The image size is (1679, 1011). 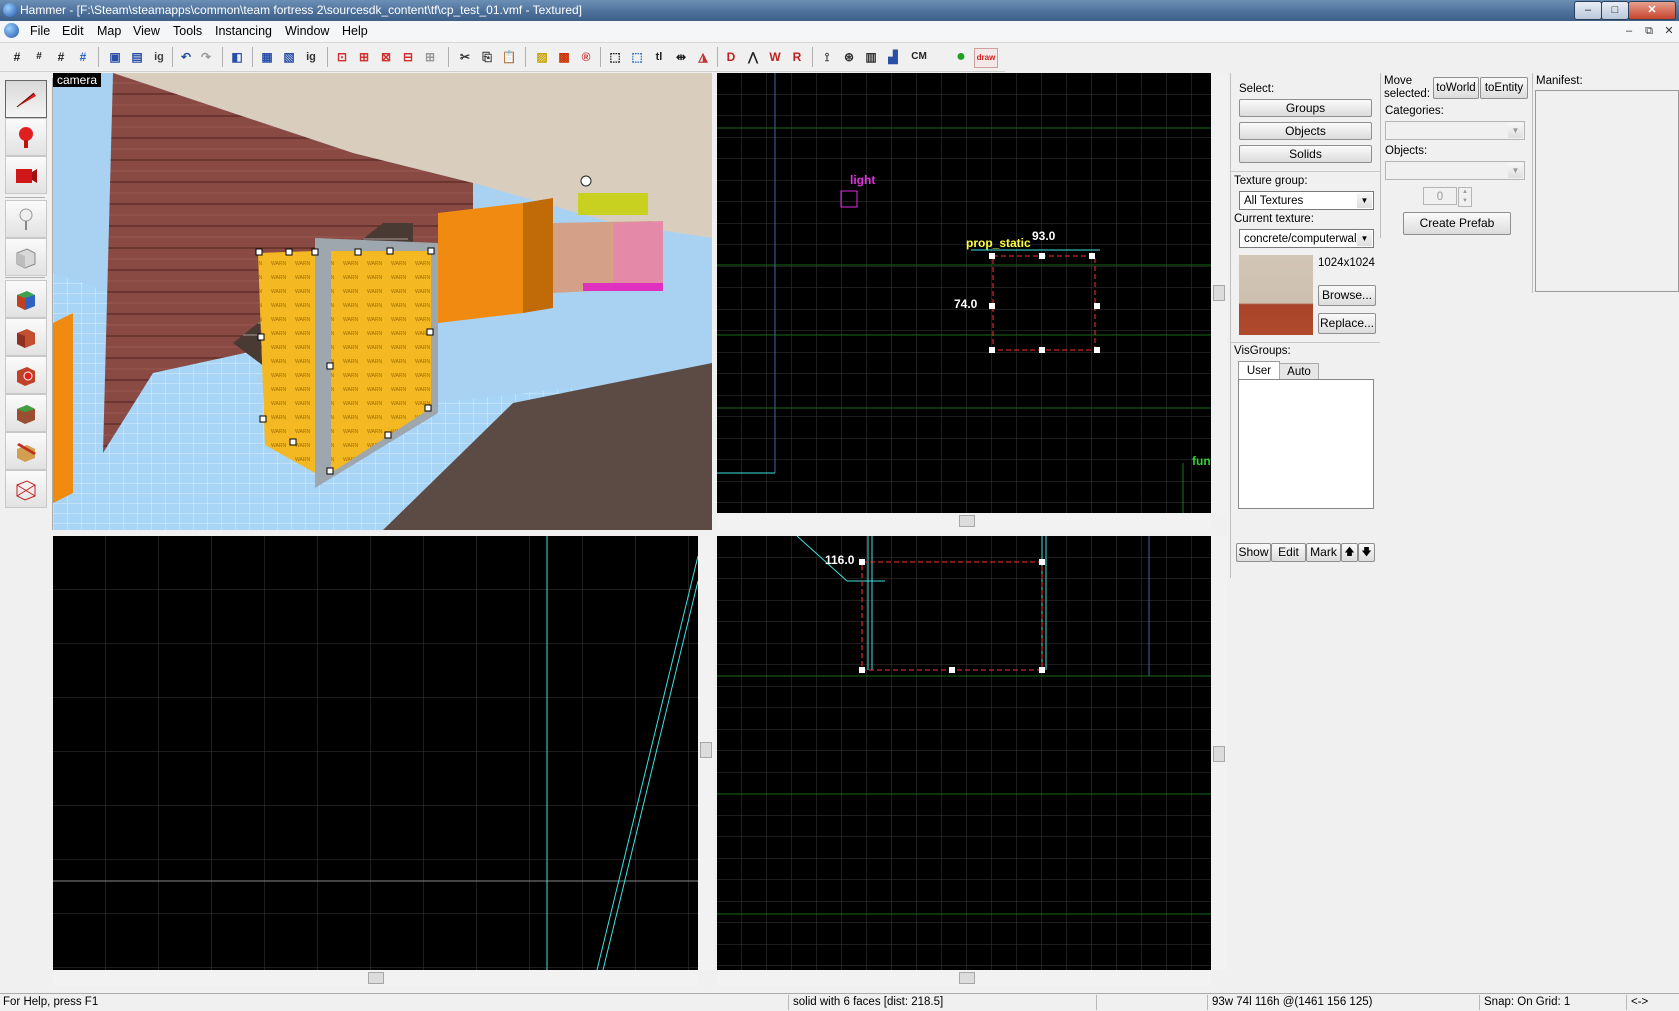 What do you see at coordinates (1649, 31) in the screenshot?
I see `mdi-restore-button: ⧉` at bounding box center [1649, 31].